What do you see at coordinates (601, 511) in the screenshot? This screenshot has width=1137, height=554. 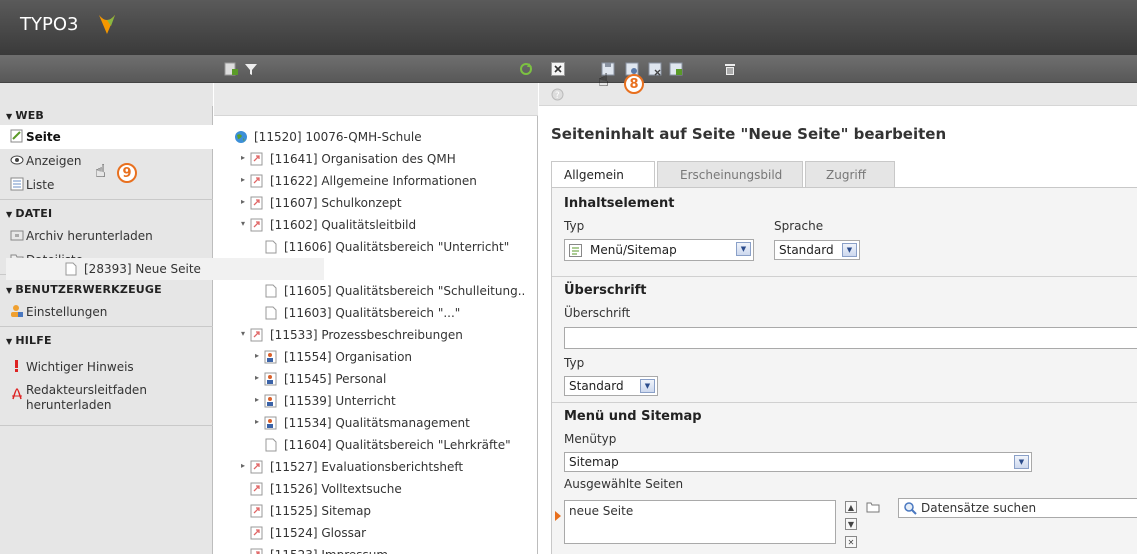 I see `selected-page-item: neue Seite` at bounding box center [601, 511].